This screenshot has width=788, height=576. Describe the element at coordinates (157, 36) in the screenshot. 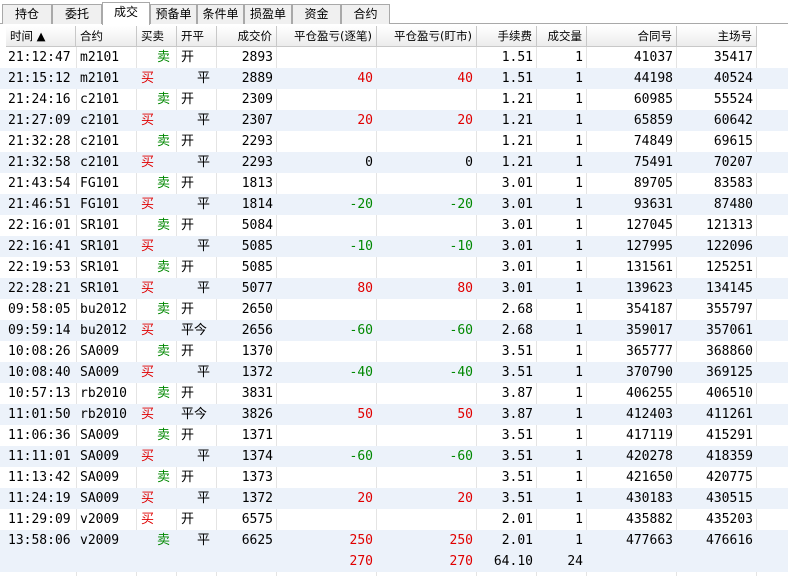

I see `header-side: 买卖` at that location.